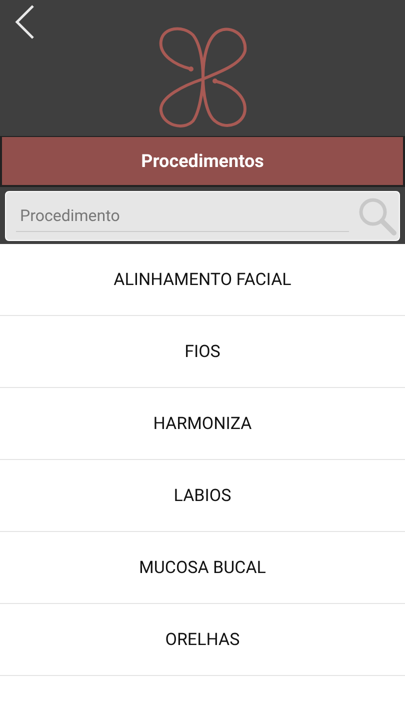  What do you see at coordinates (202, 216) in the screenshot?
I see `search-field: Procedimento` at bounding box center [202, 216].